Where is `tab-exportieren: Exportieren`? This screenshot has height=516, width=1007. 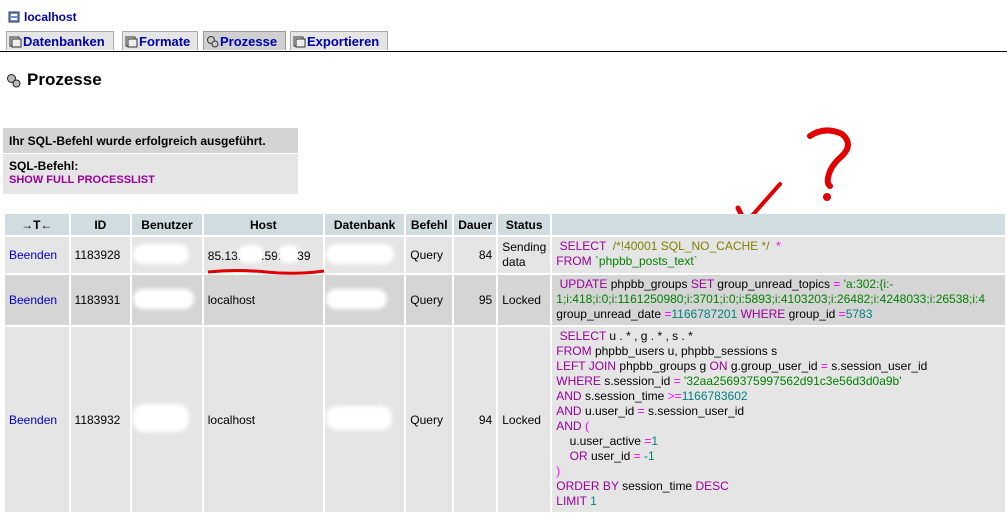
tab-exportieren: Exportieren is located at coordinates (339, 40).